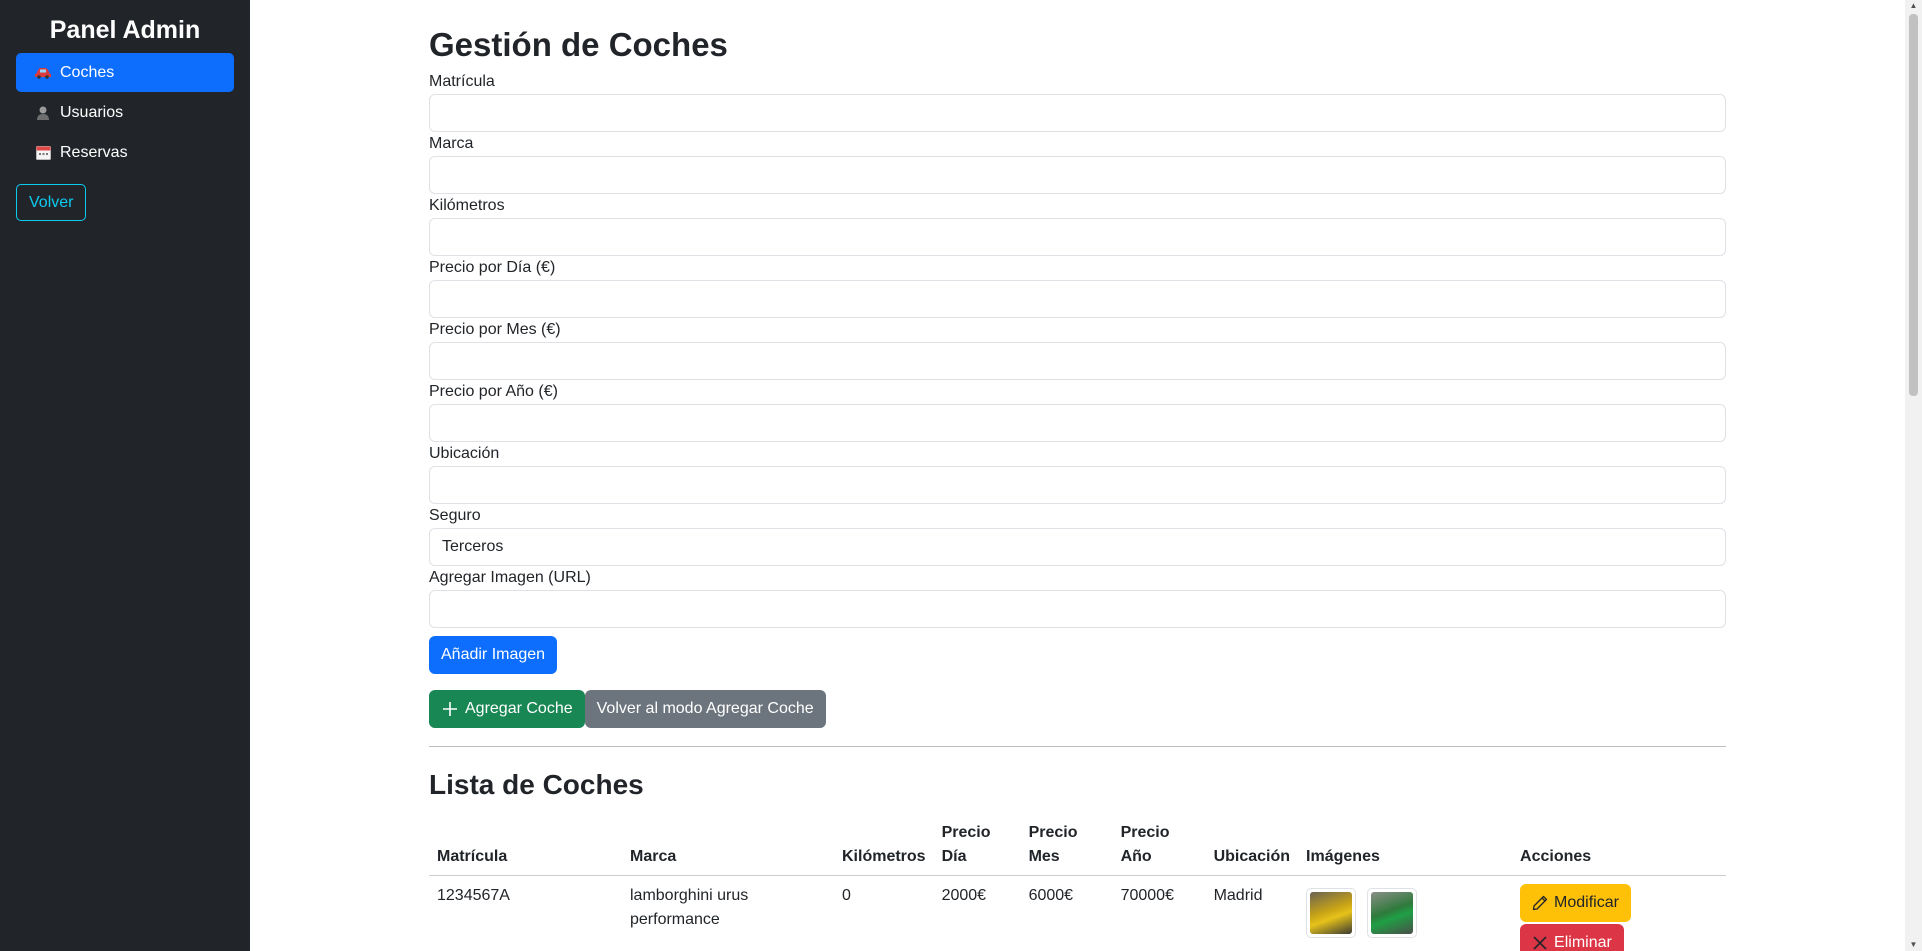  I want to click on field-label: Ubicación, so click(464, 453).